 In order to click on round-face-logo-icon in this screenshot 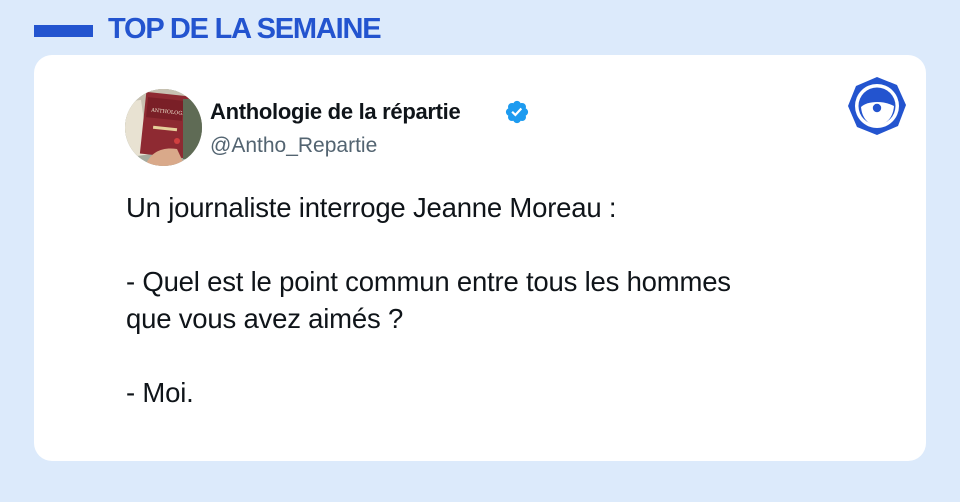, I will do `click(877, 106)`.